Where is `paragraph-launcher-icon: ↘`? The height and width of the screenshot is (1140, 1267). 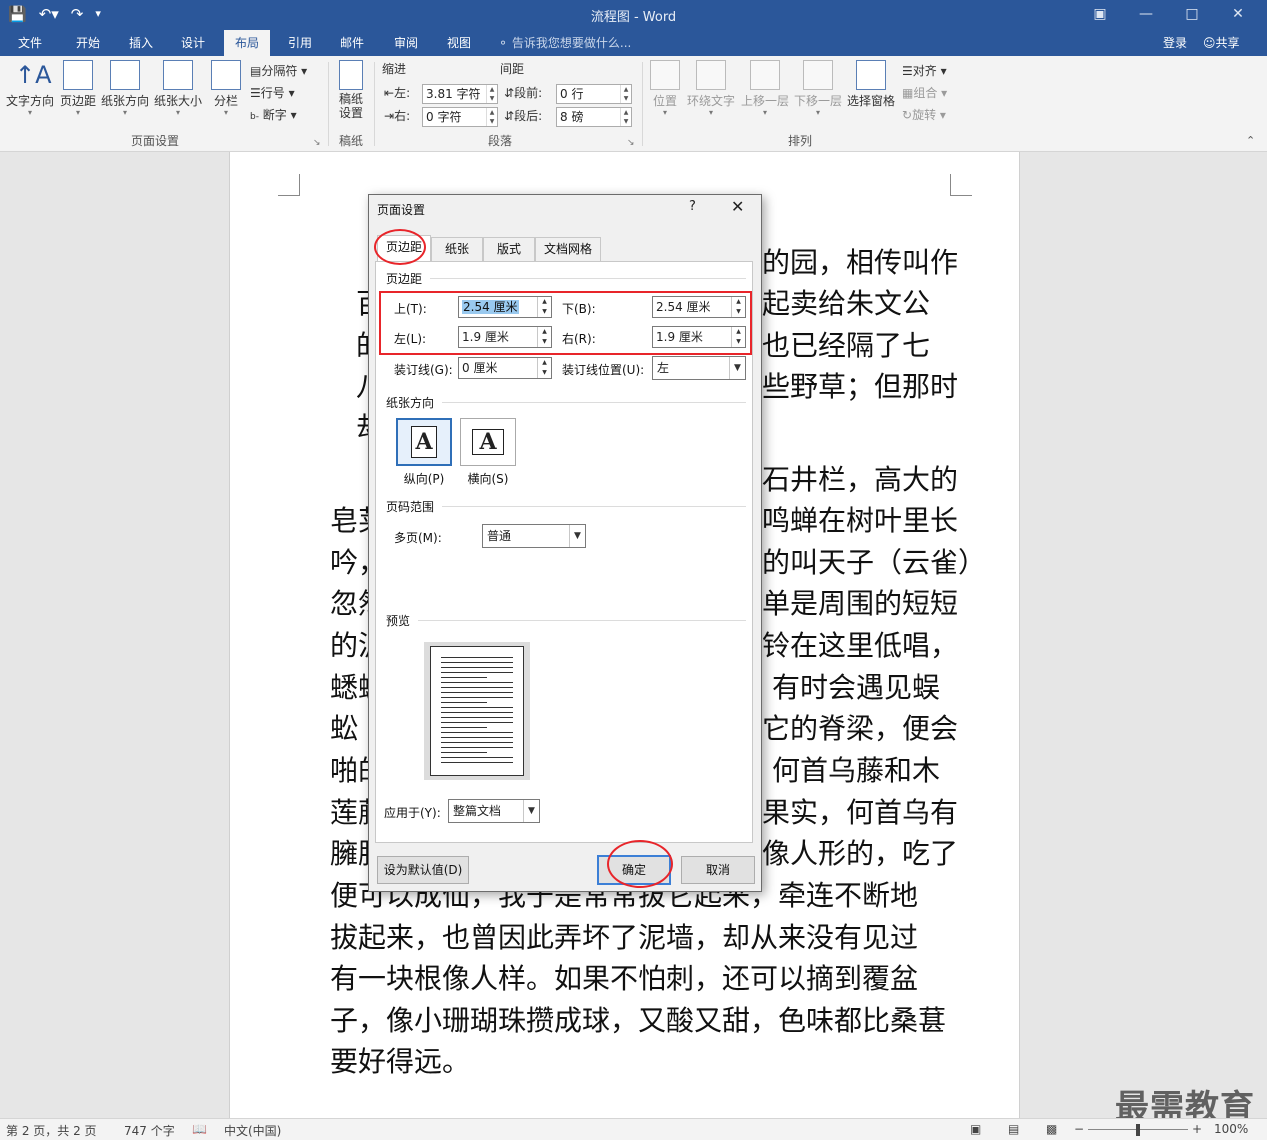
paragraph-launcher-icon: ↘ is located at coordinates (631, 143).